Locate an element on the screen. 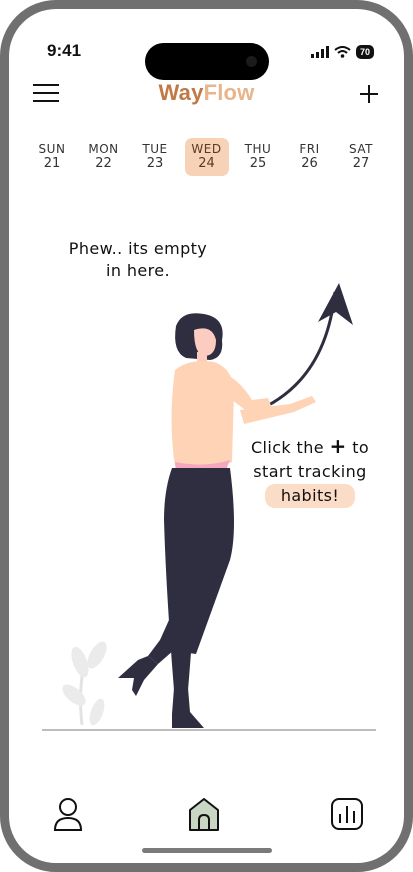 The width and height of the screenshot is (413, 872). profile-icon is located at coordinates (68, 814).